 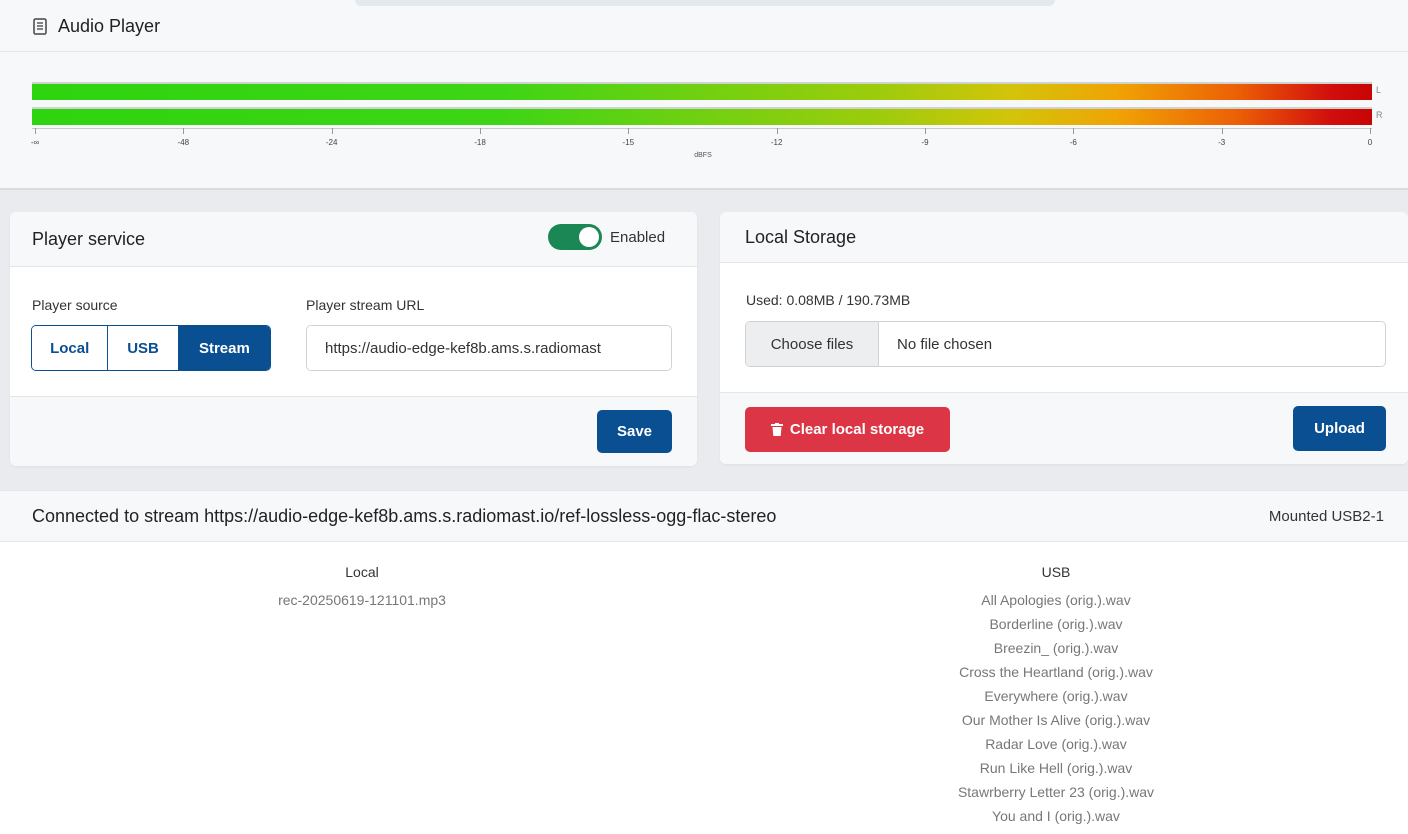 What do you see at coordinates (1056, 768) in the screenshot?
I see `list-item: Run Like Hell (orig.).wav` at bounding box center [1056, 768].